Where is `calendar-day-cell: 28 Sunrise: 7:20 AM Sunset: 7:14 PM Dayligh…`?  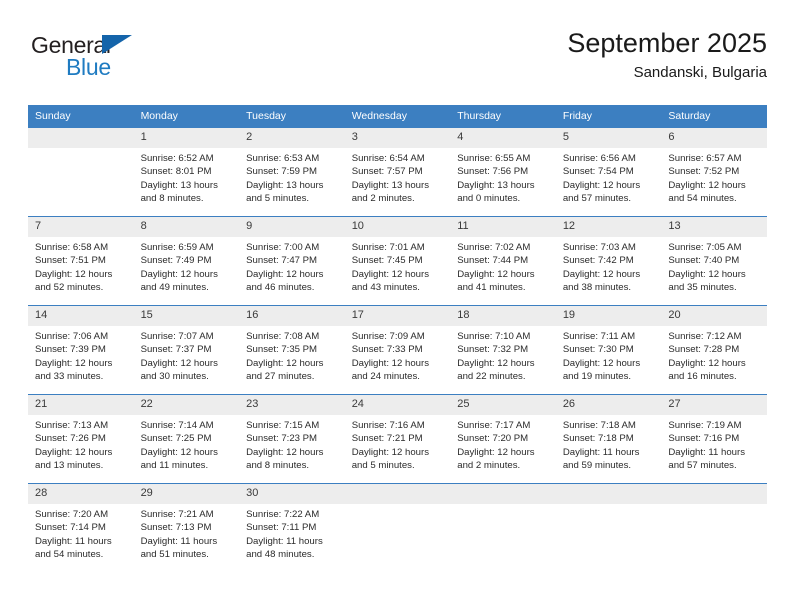
calendar-day-cell: 28 Sunrise: 7:20 AM Sunset: 7:14 PM Dayligh… is located at coordinates (81, 527).